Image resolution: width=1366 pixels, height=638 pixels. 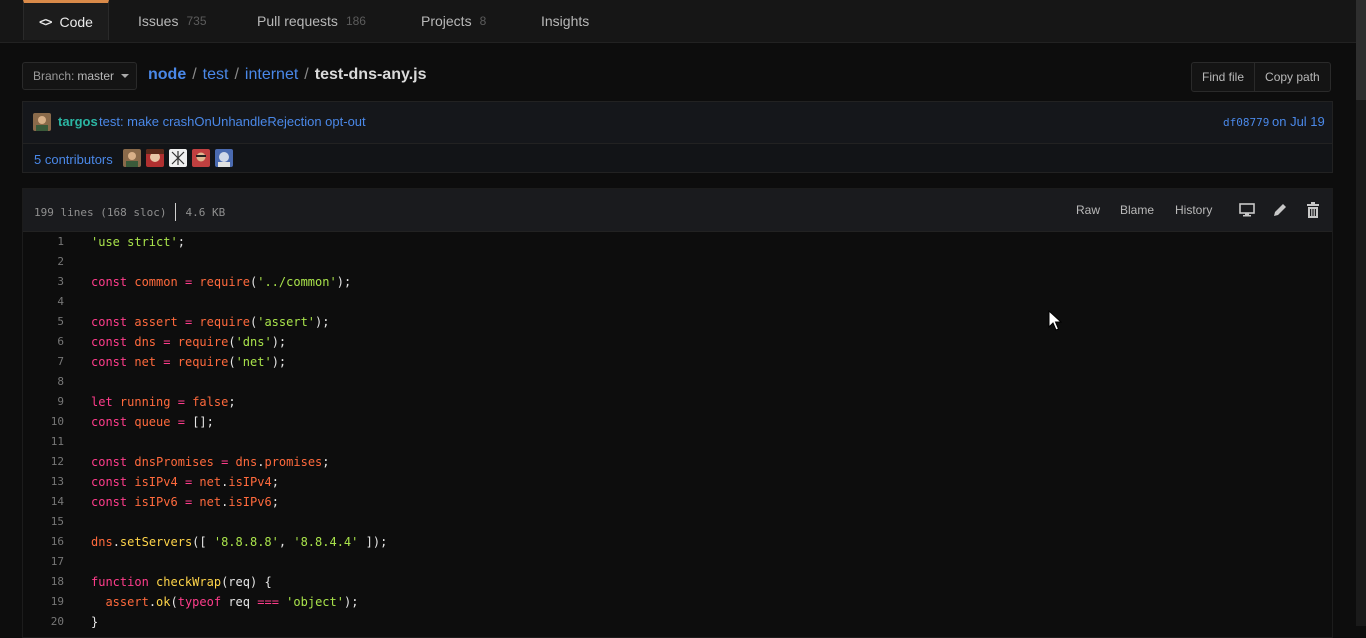 I want to click on file-action-raw: Raw, so click(x=1088, y=210).